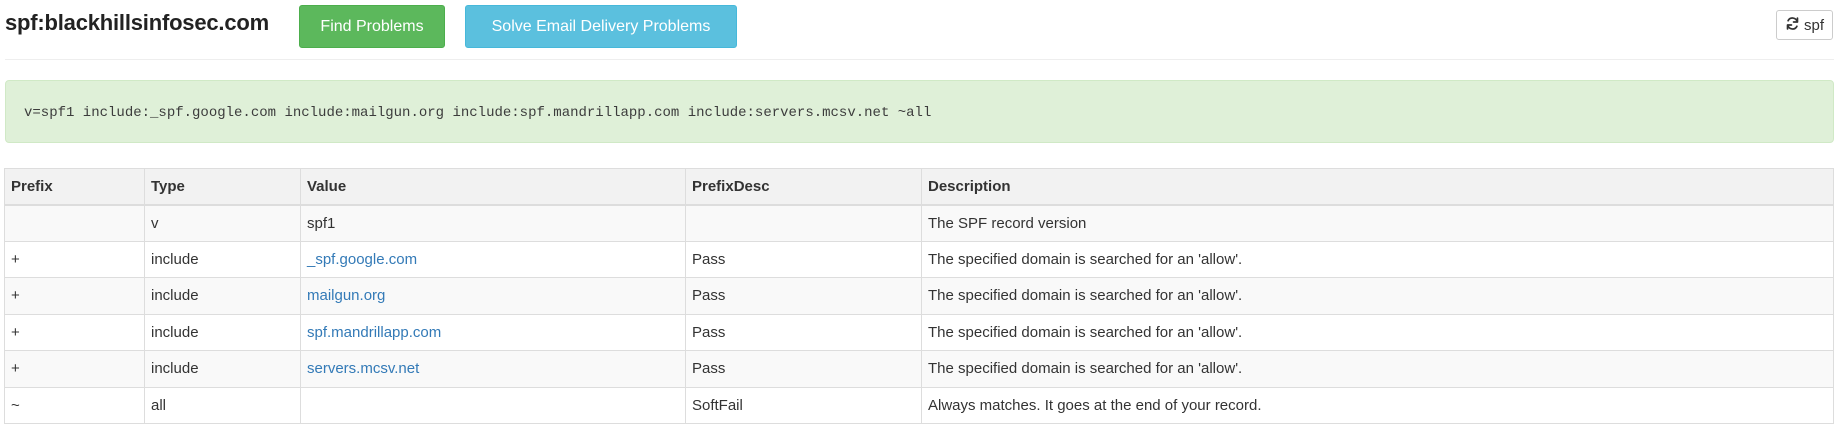 The width and height of the screenshot is (1841, 433). I want to click on table-row: v spf1 The SPF record version, so click(919, 223).